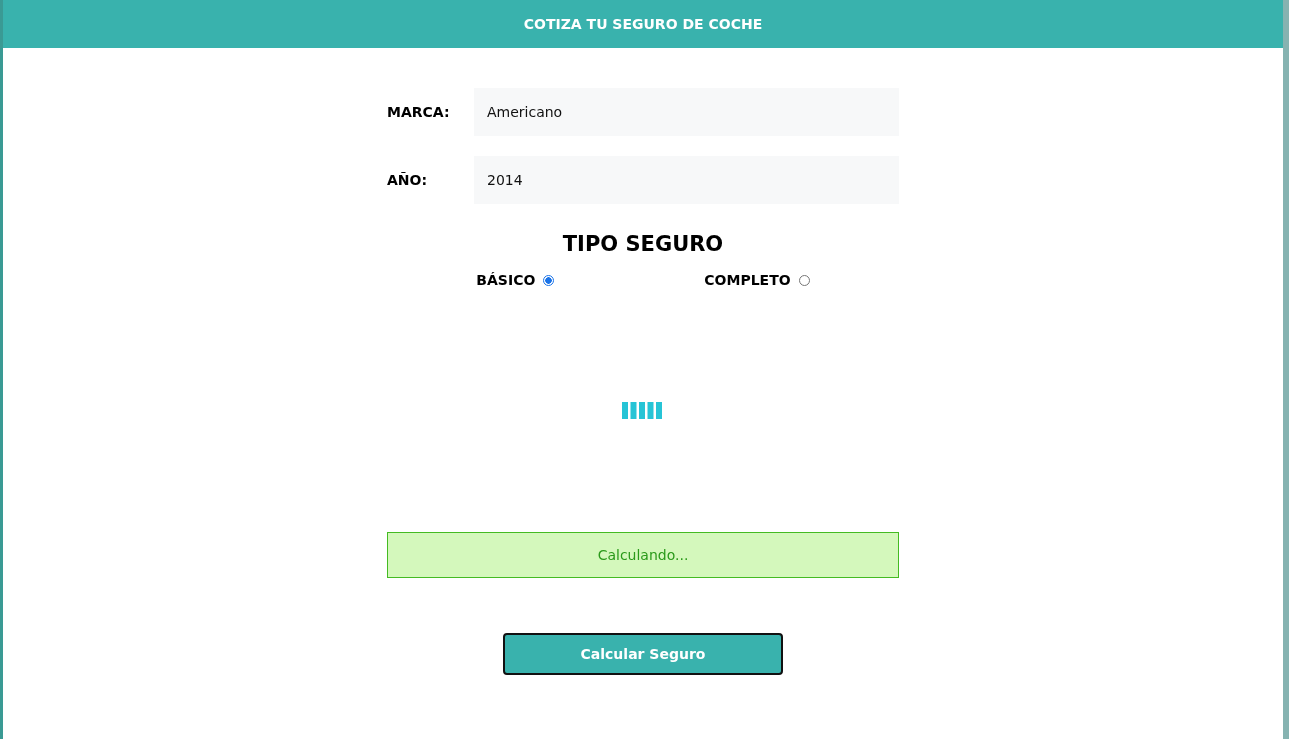  I want to click on input-field: Americano, so click(686, 112).